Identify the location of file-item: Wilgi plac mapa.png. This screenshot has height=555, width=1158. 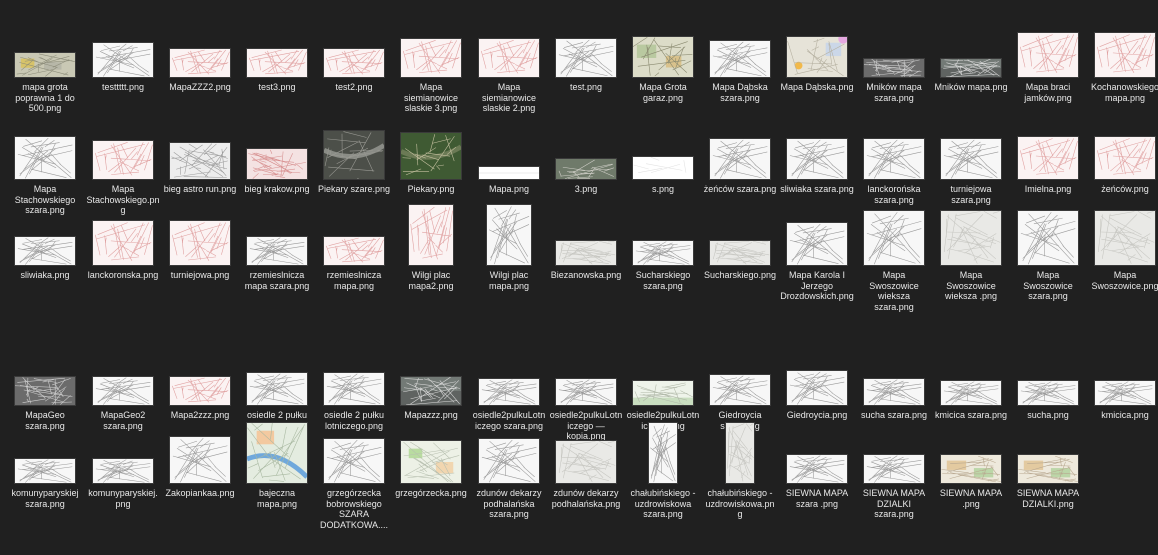
(509, 259).